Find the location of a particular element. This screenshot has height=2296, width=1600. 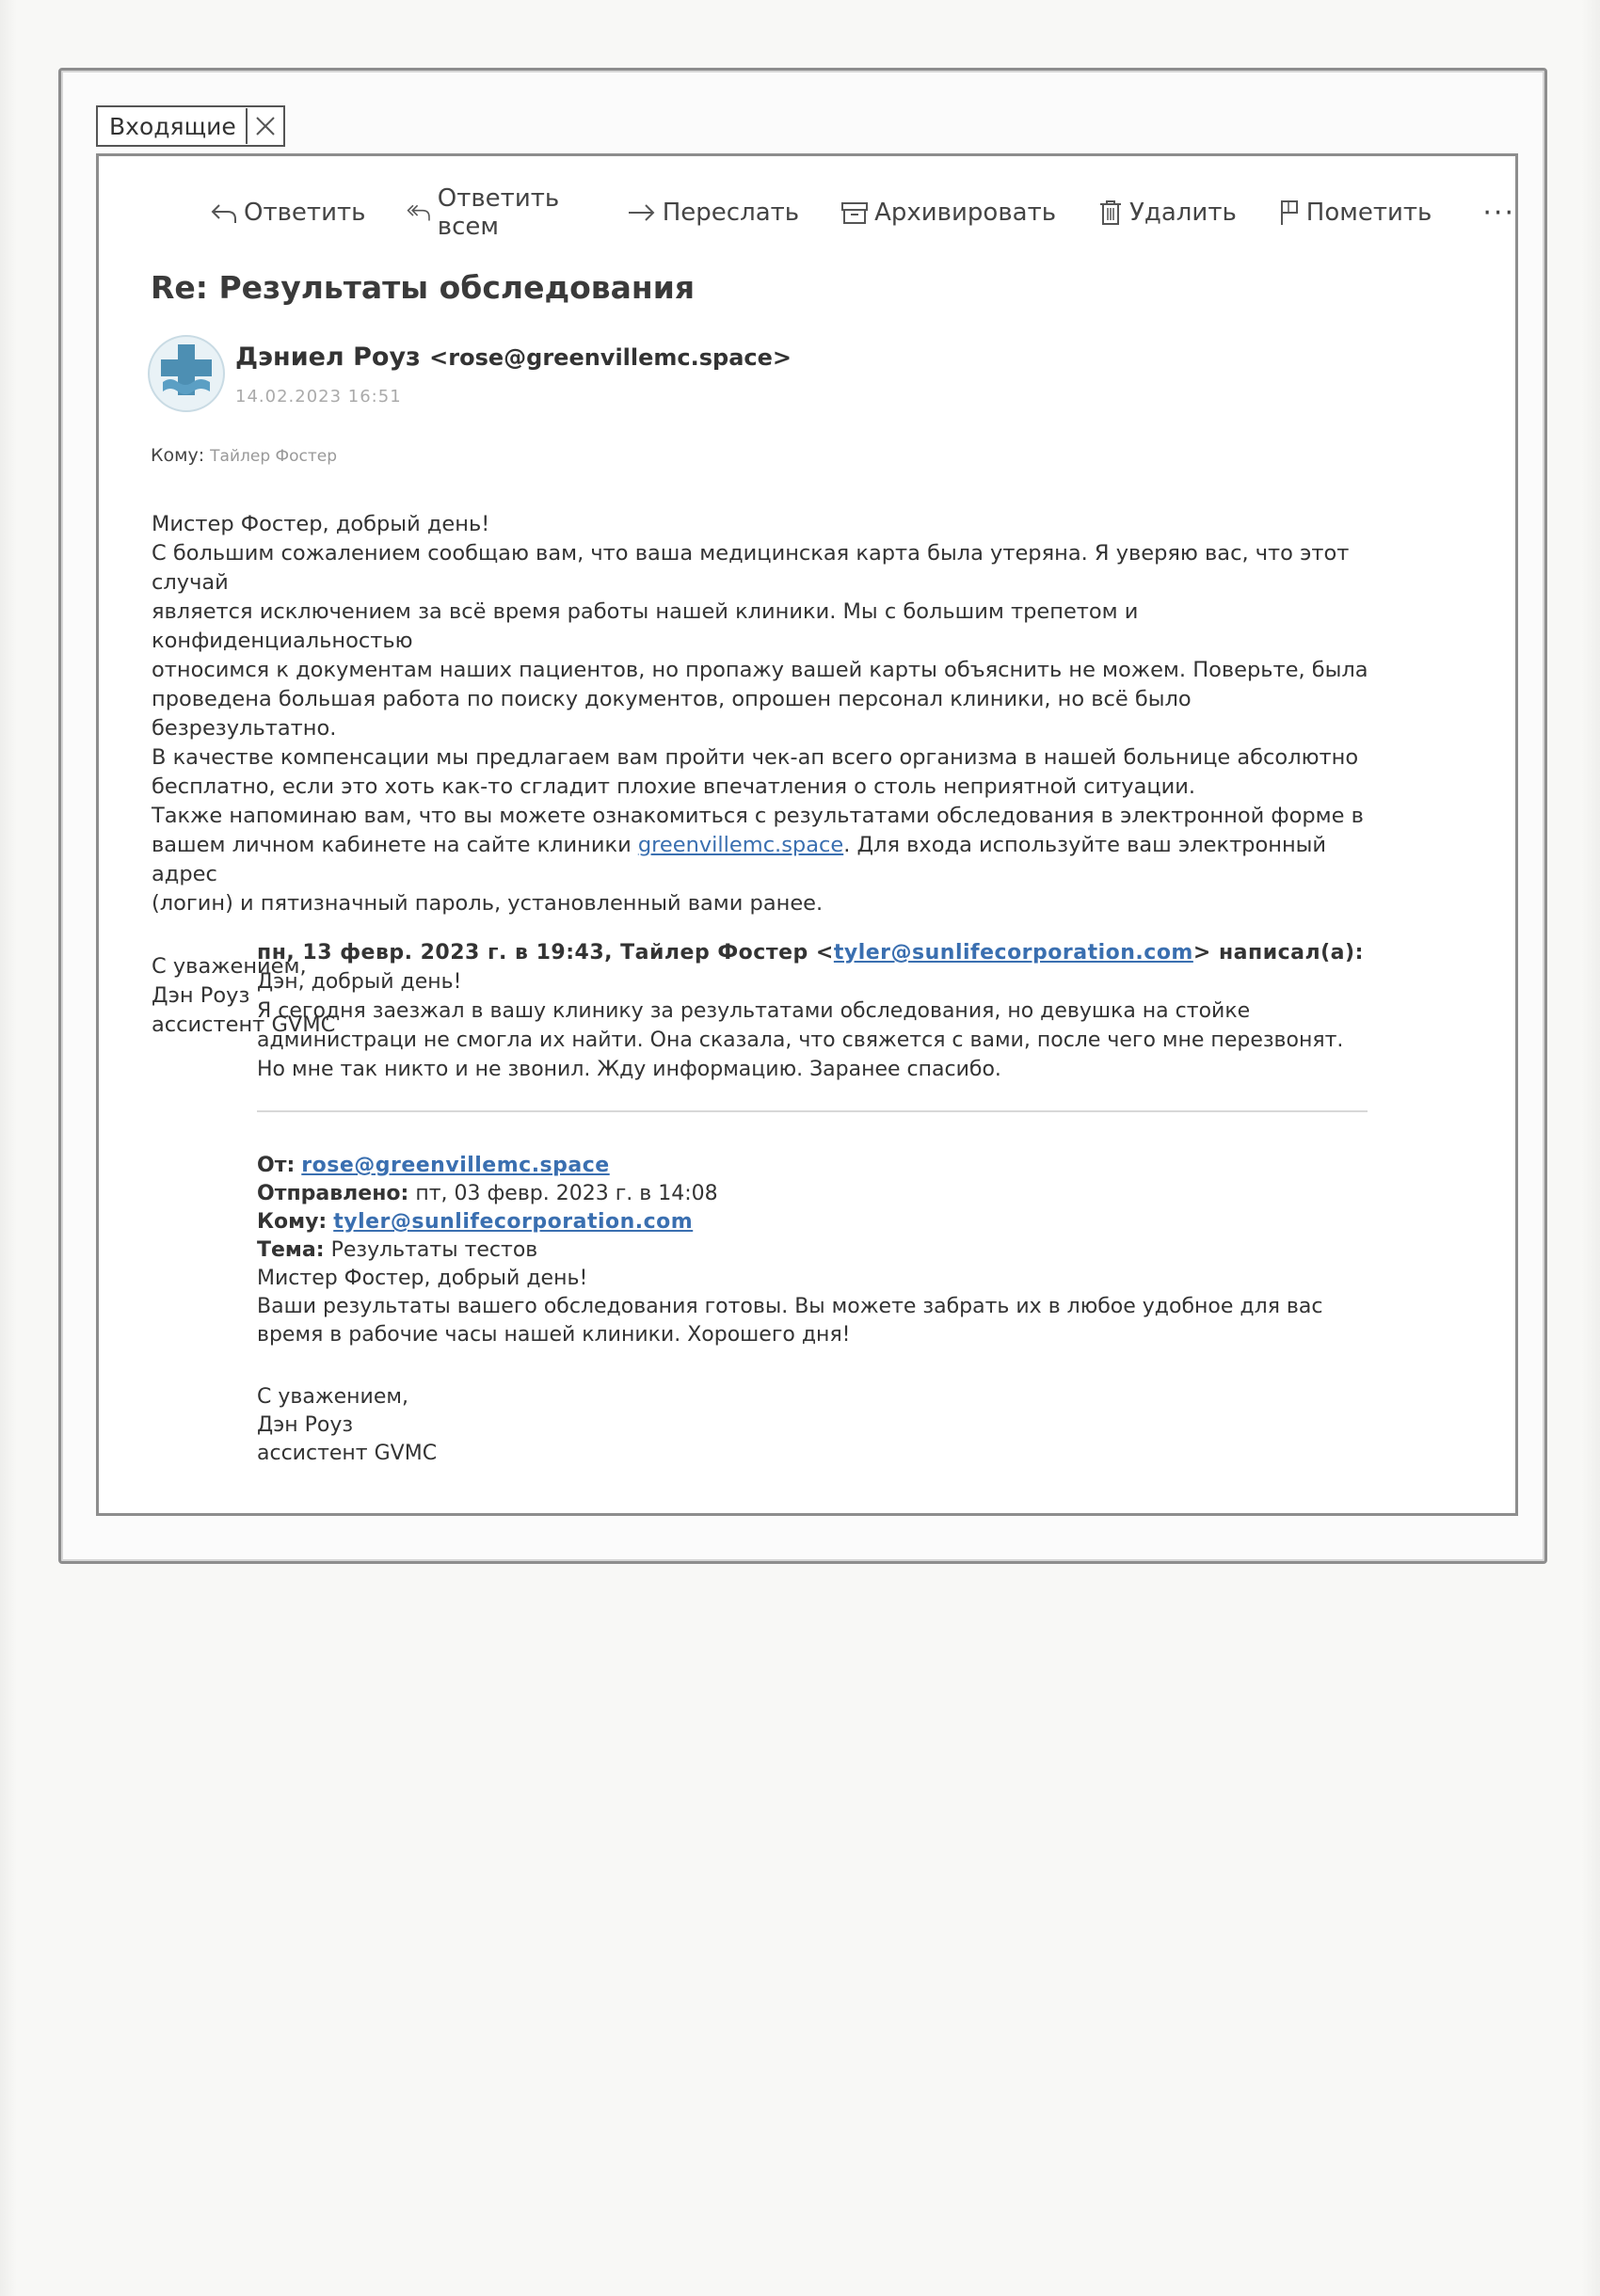

more-options-icon: ··· is located at coordinates (1498, 213).